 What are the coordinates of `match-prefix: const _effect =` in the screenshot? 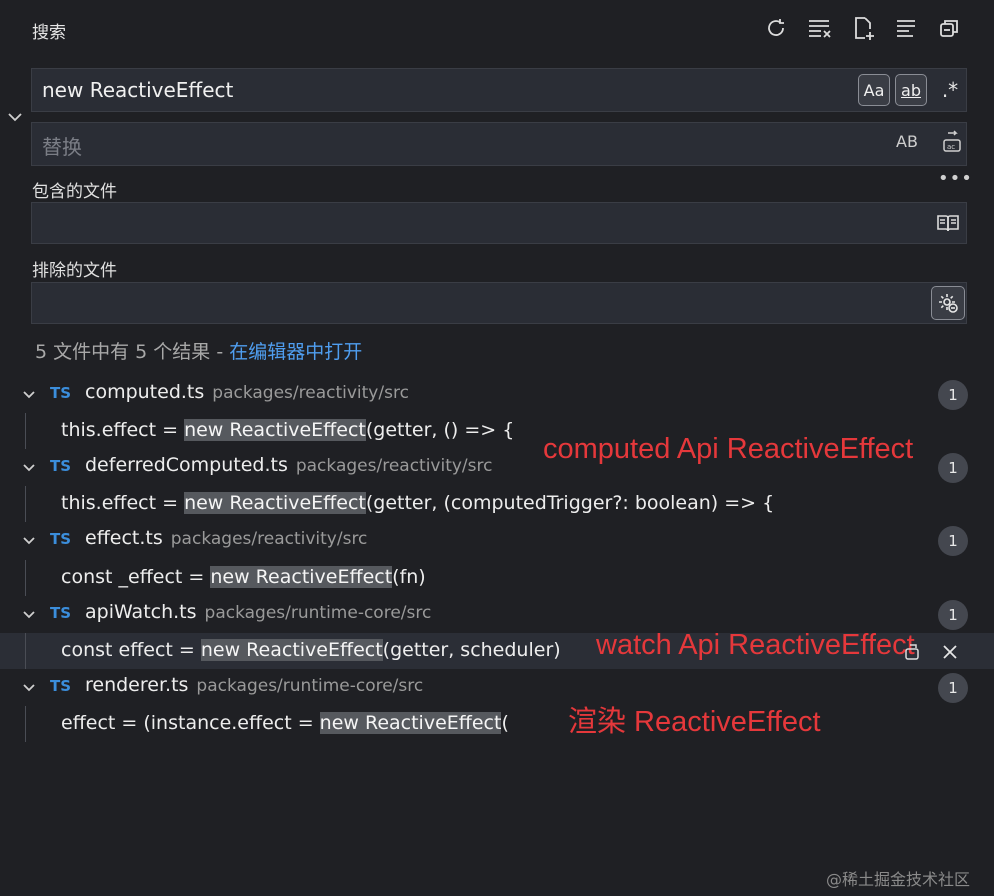 It's located at (136, 577).